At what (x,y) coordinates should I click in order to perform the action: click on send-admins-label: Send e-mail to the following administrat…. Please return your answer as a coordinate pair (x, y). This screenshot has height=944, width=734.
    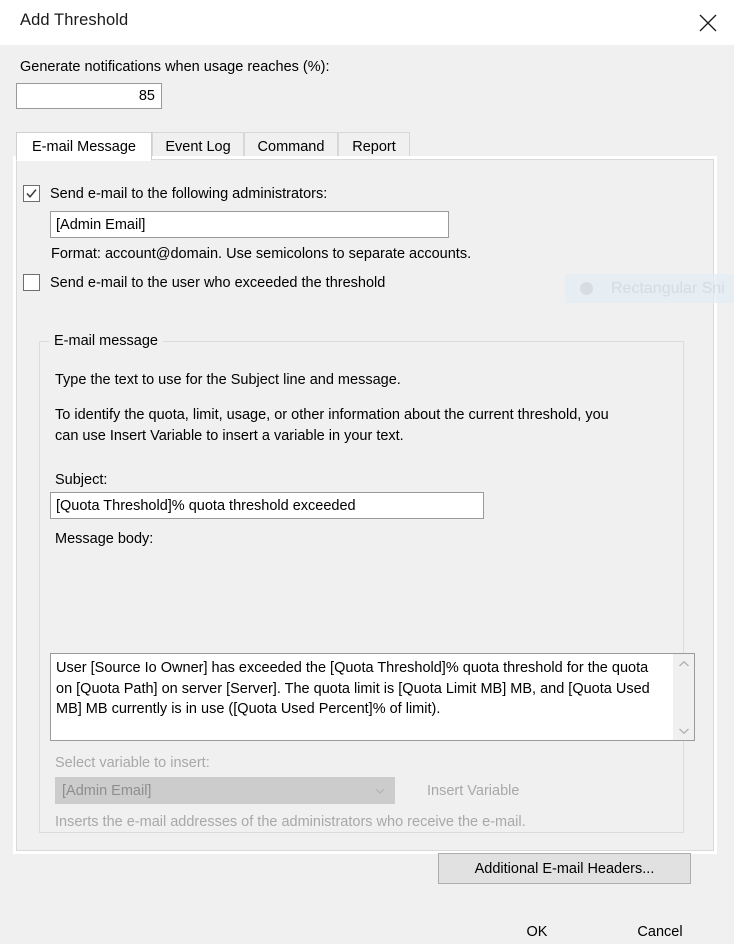
    Looking at the image, I should click on (189, 193).